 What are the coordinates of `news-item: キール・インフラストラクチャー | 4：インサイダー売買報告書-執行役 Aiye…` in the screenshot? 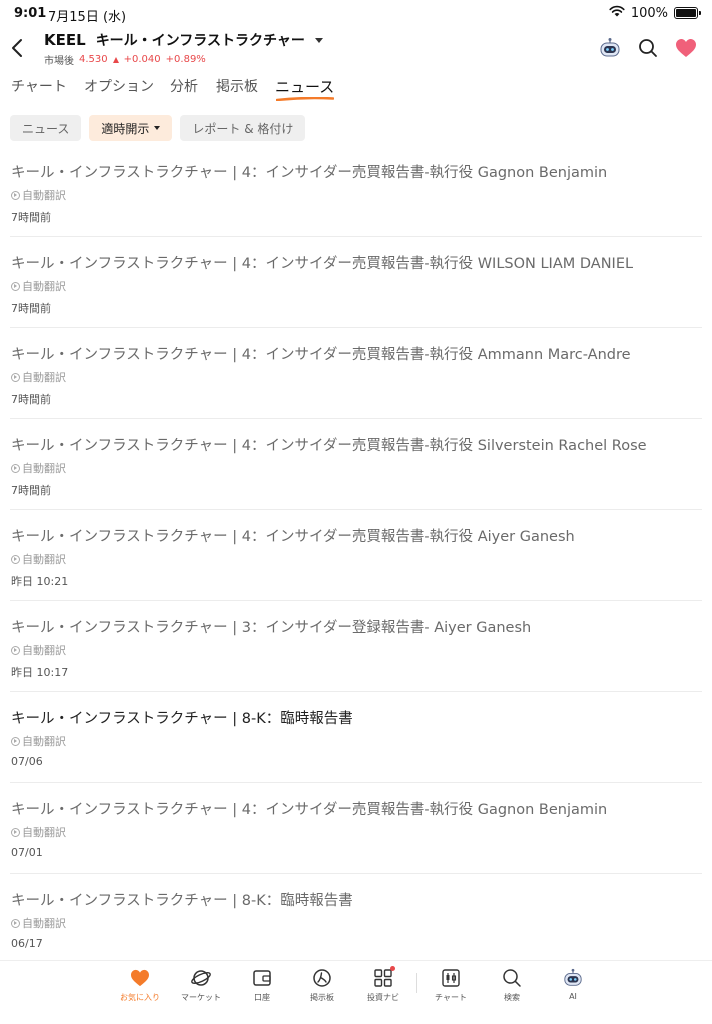 It's located at (356, 555).